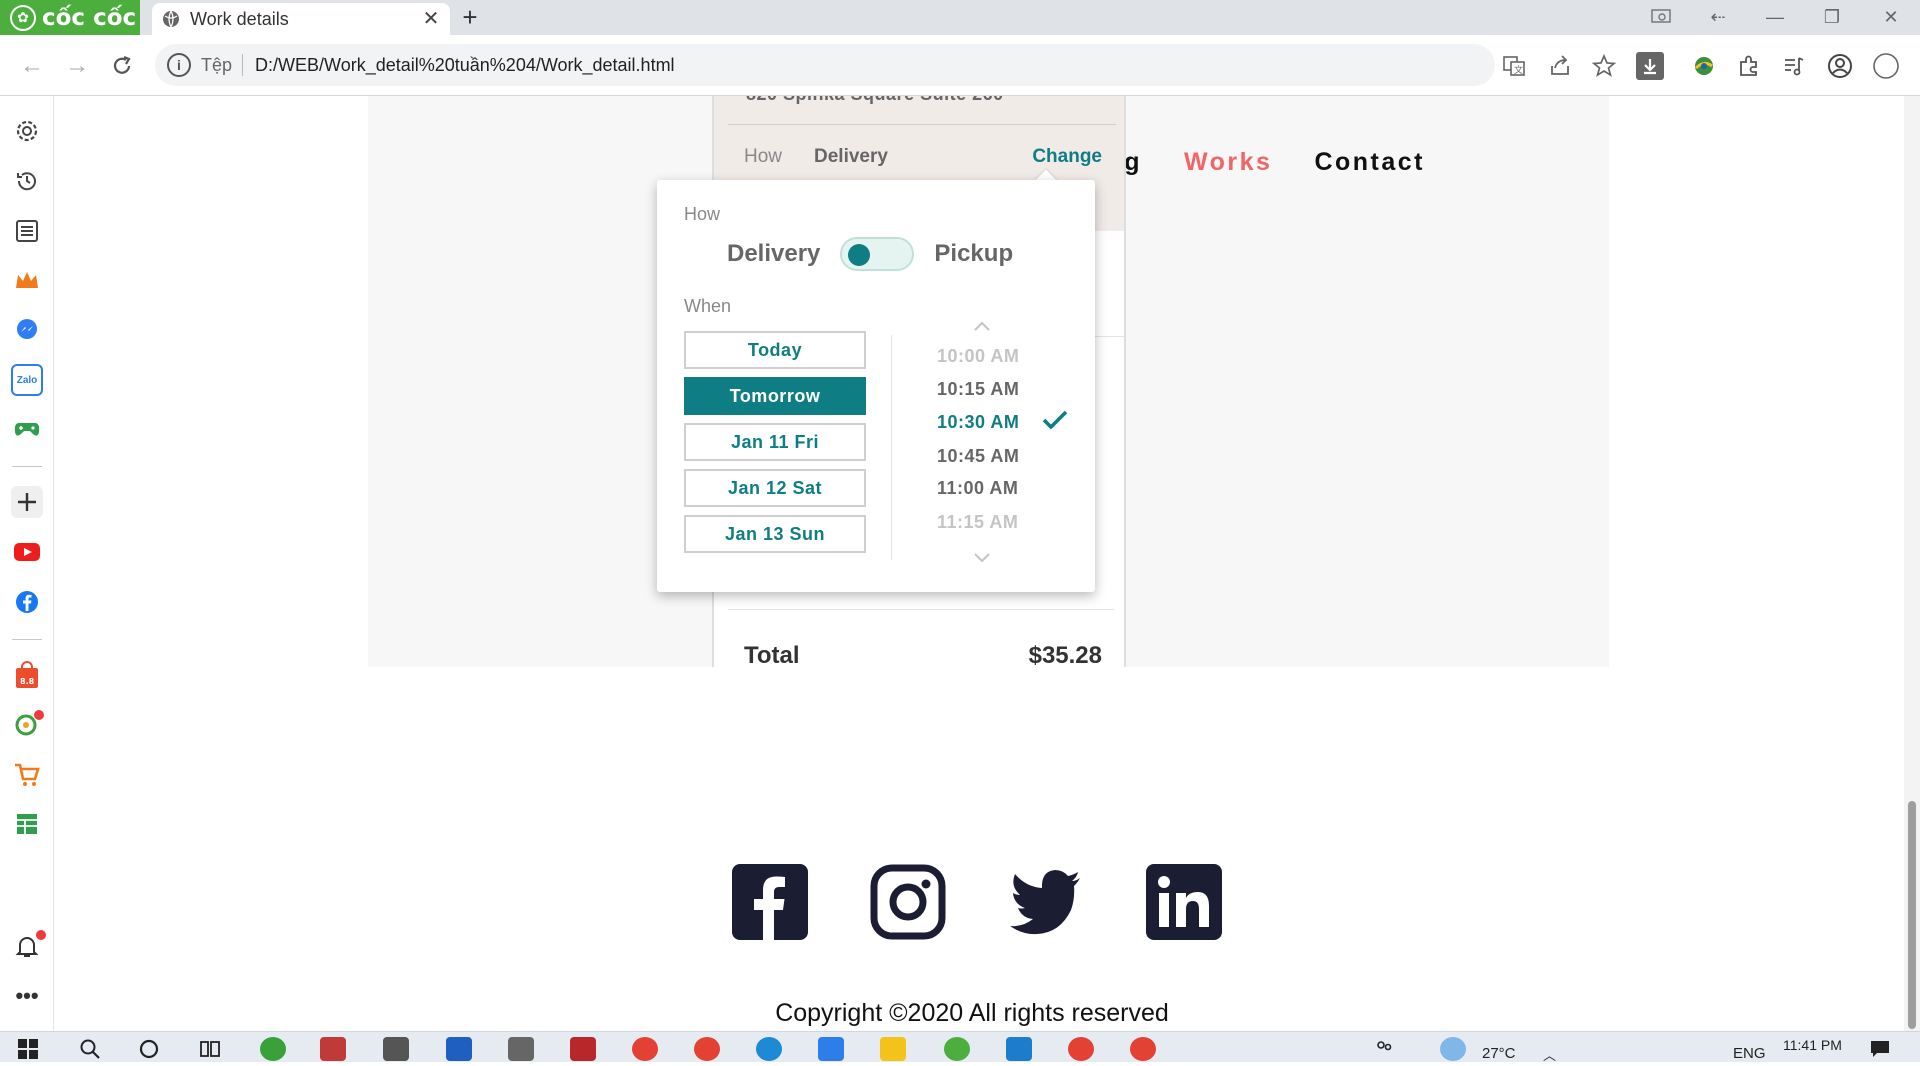 Image resolution: width=1920 pixels, height=1066 pixels. What do you see at coordinates (77, 66) in the screenshot?
I see `forward-button: →` at bounding box center [77, 66].